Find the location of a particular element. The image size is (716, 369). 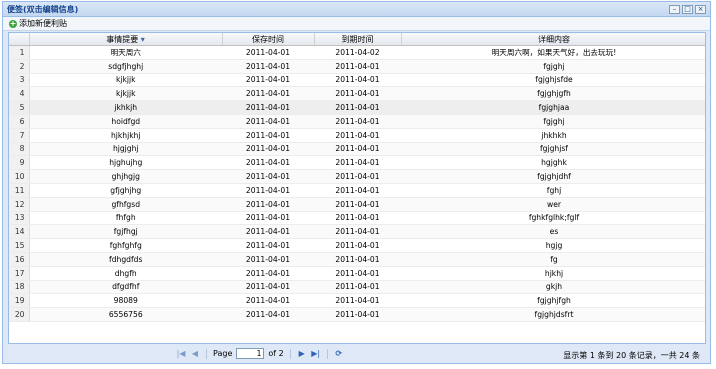

row-number: 14 is located at coordinates (19, 232).